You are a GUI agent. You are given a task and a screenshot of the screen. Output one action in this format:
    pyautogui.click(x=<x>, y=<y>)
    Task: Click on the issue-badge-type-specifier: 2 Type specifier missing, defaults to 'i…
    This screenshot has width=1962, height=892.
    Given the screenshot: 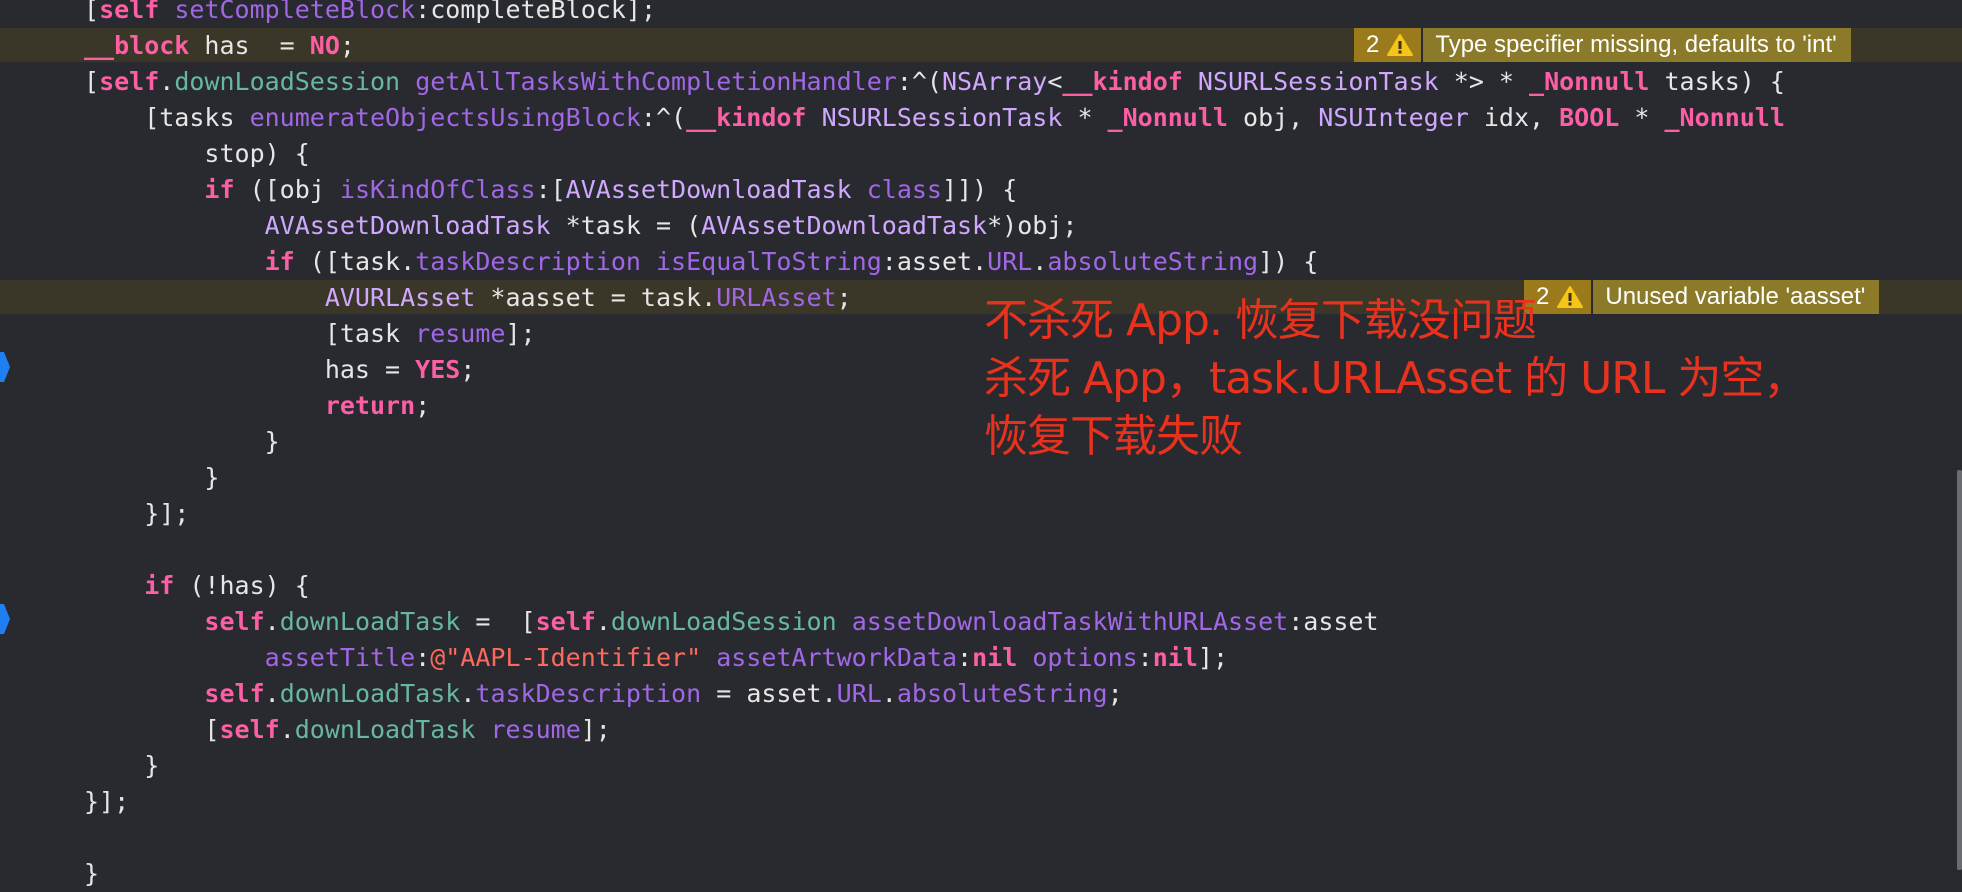 What is the action you would take?
    pyautogui.click(x=1602, y=45)
    